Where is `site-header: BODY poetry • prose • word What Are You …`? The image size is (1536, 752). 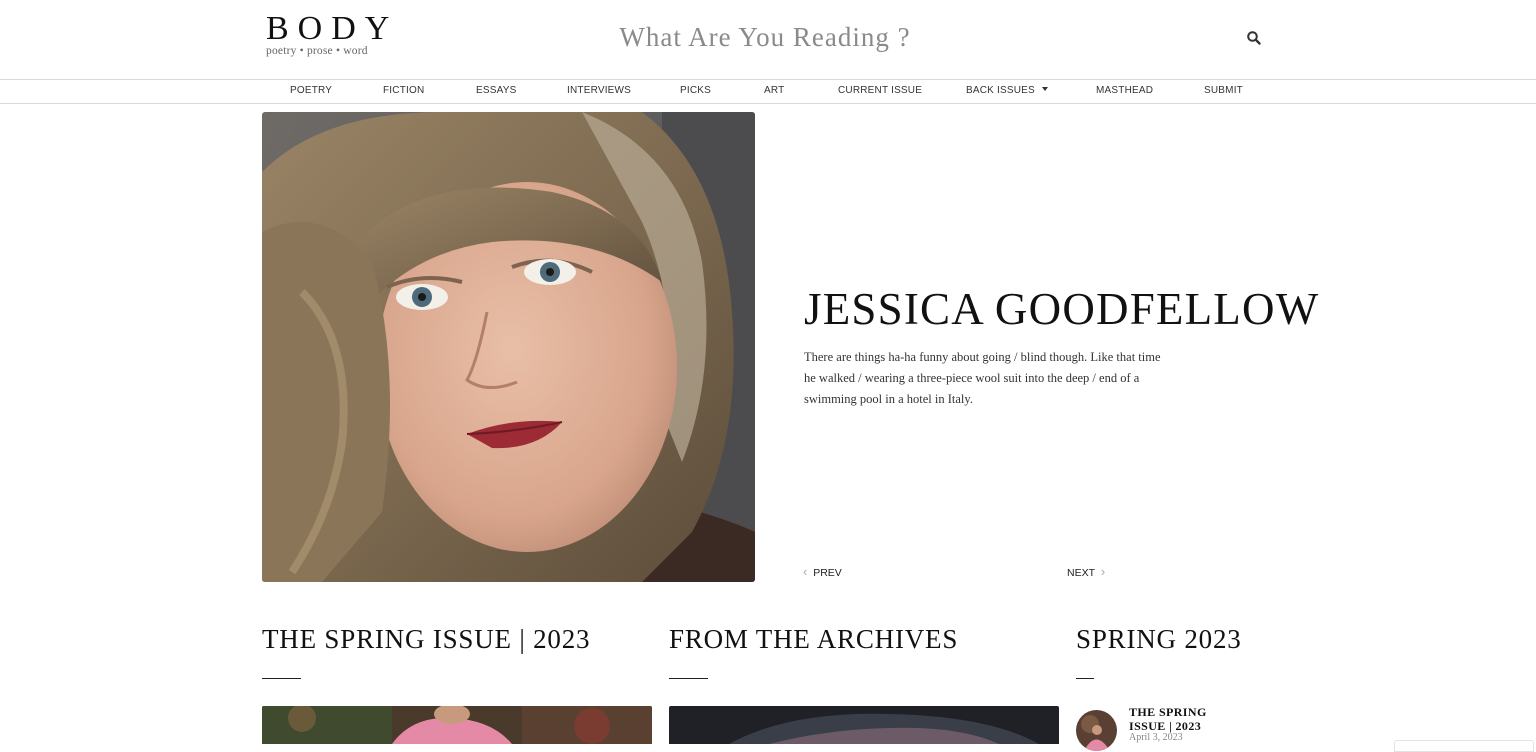 site-header: BODY poetry • prose • word What Are You … is located at coordinates (768, 40).